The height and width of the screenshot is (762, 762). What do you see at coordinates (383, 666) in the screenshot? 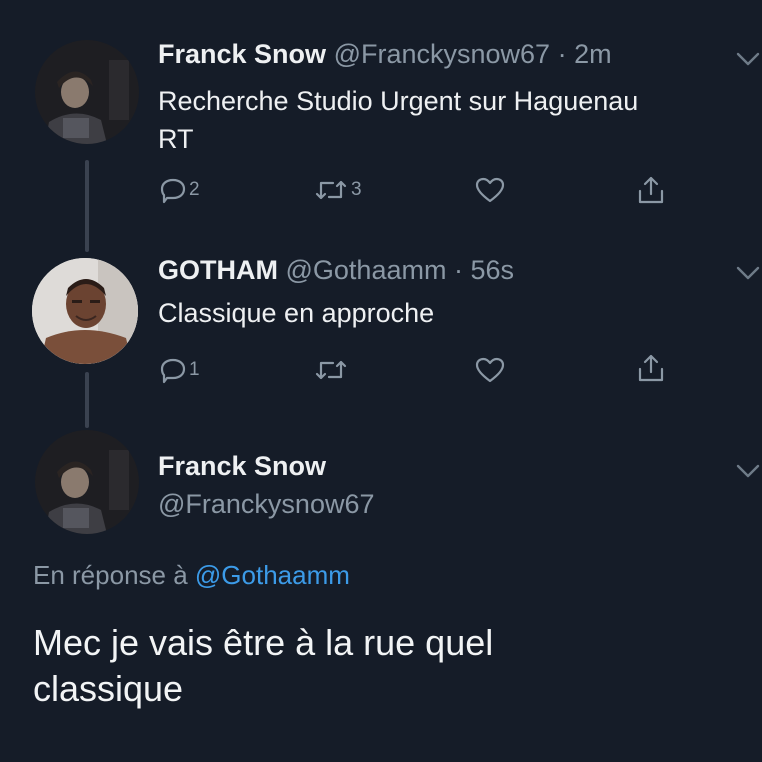
I see `focused-tweet-text: Mec je vais être à la rue quel classique` at bounding box center [383, 666].